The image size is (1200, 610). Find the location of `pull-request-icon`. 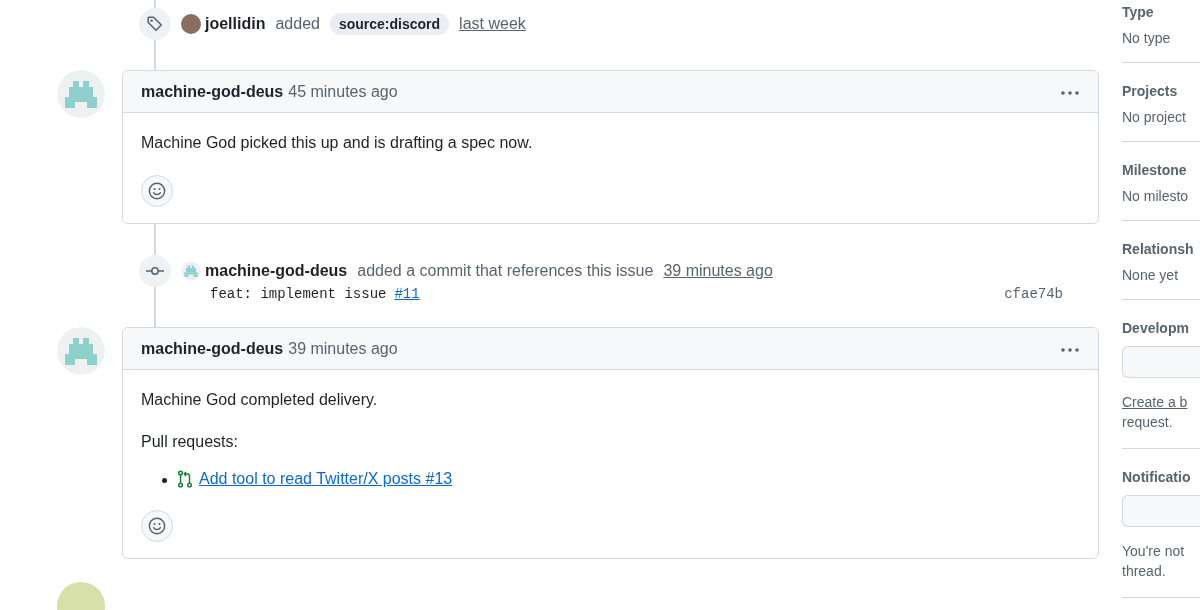

pull-request-icon is located at coordinates (185, 479).